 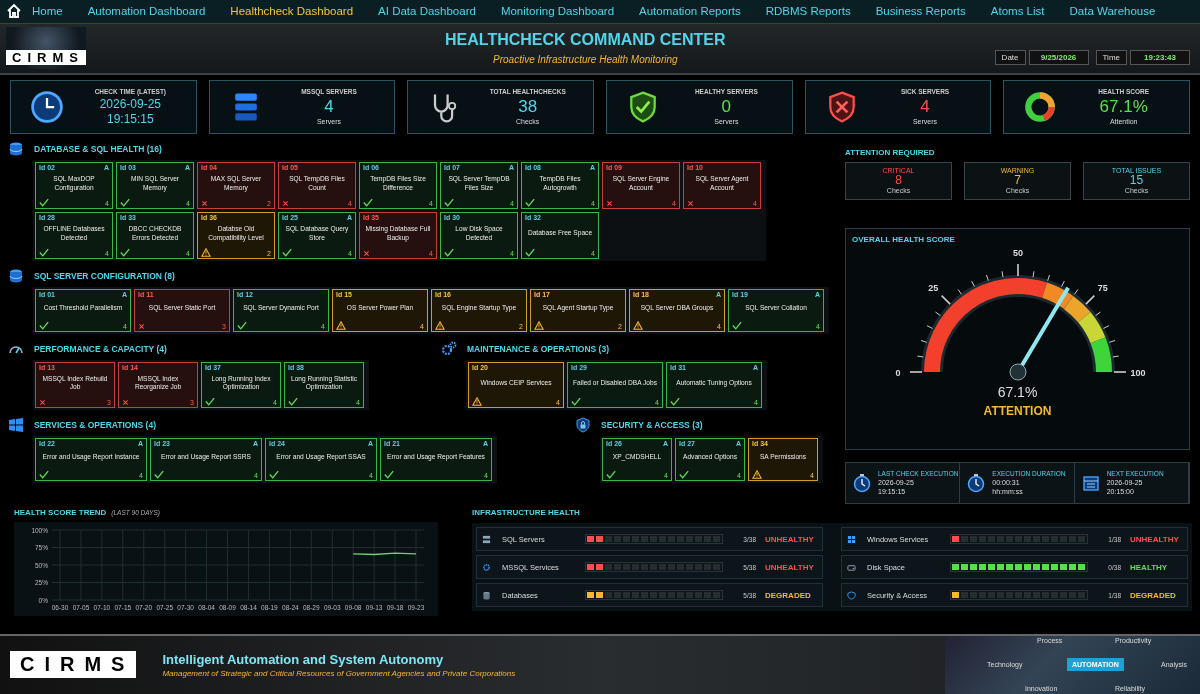 I want to click on kpi-unit: 19:15:15, so click(x=130, y=118).